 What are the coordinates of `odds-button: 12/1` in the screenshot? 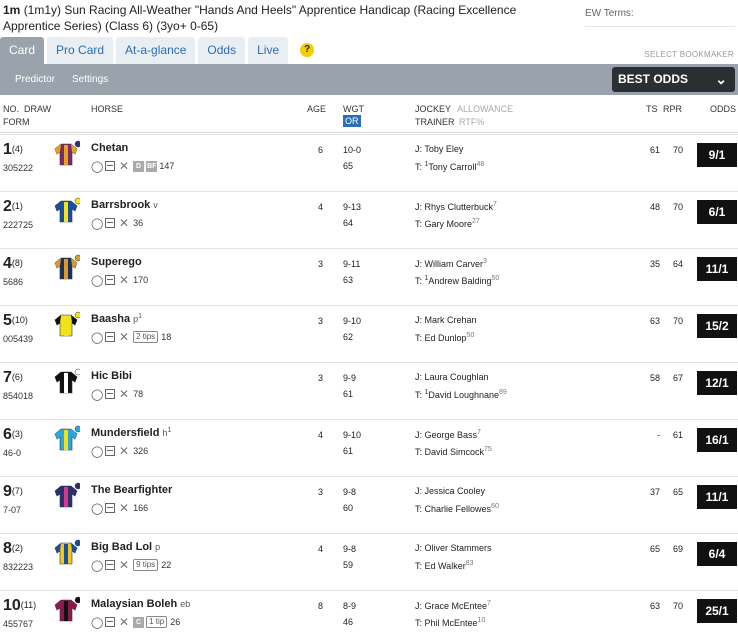 It's located at (717, 383).